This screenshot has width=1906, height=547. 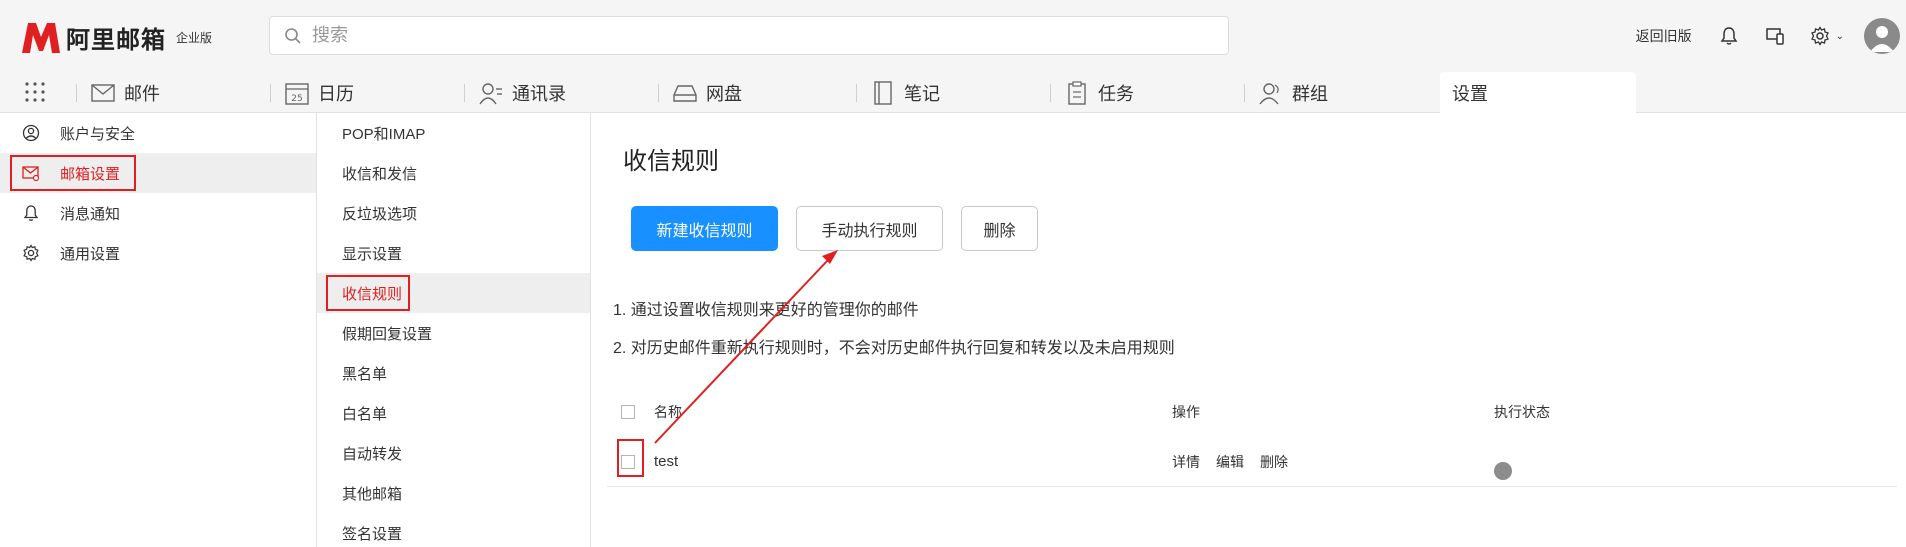 What do you see at coordinates (158, 133) in the screenshot?
I see `sidebar-item-account-security: 账户与安全` at bounding box center [158, 133].